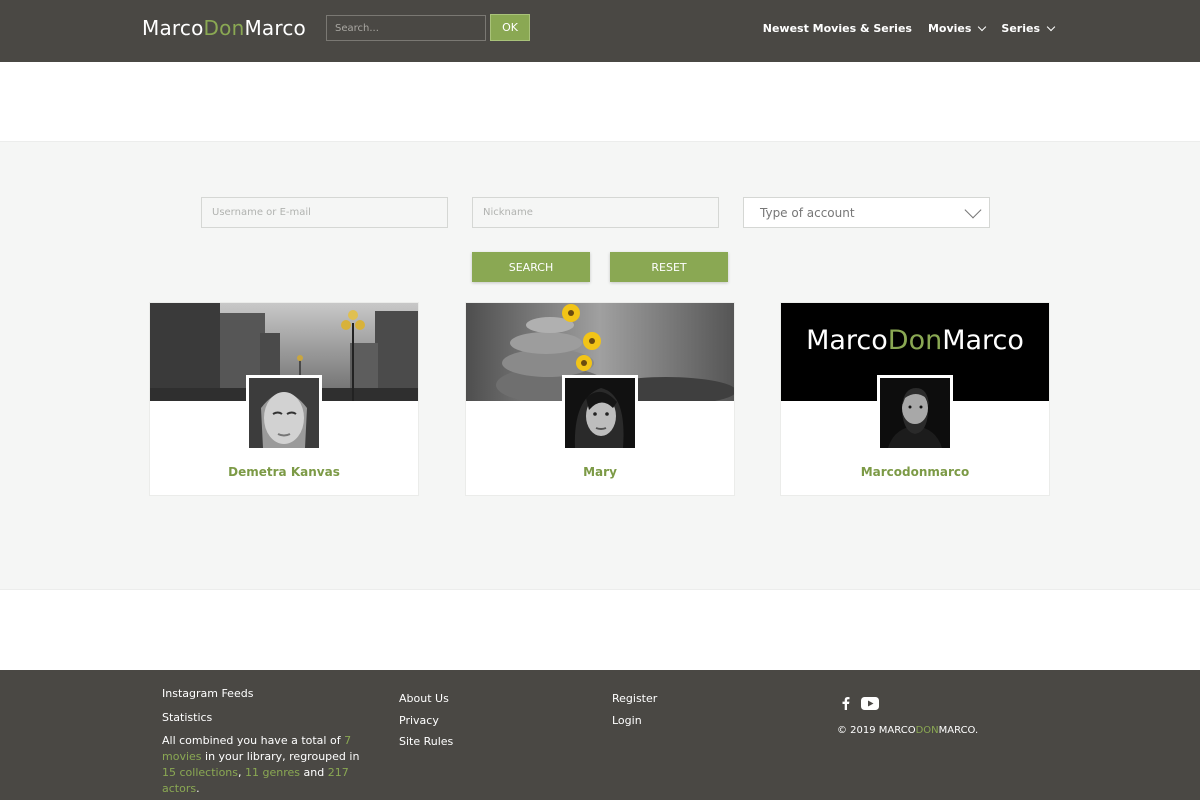  I want to click on search-input, so click(406, 28).